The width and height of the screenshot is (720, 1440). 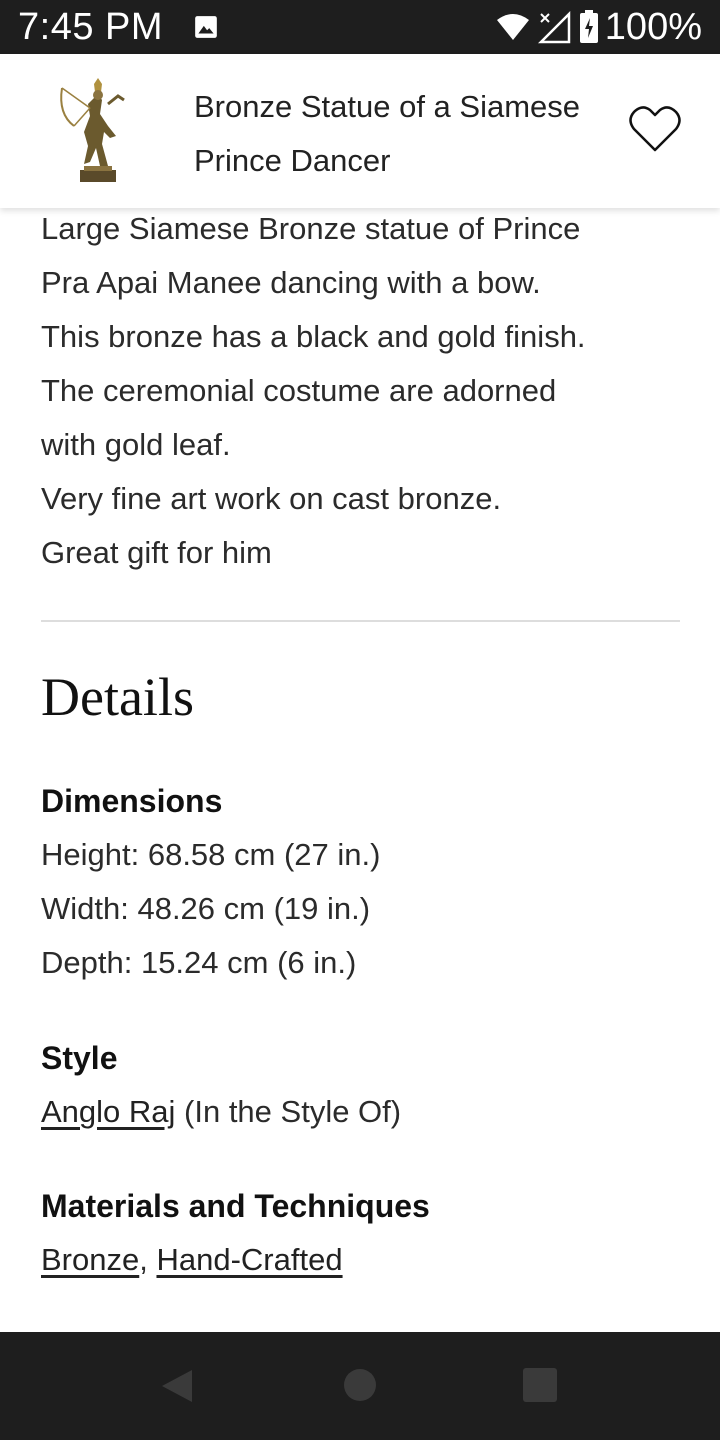 I want to click on description-line: The ceremonial costume are adorned, so click(x=299, y=390).